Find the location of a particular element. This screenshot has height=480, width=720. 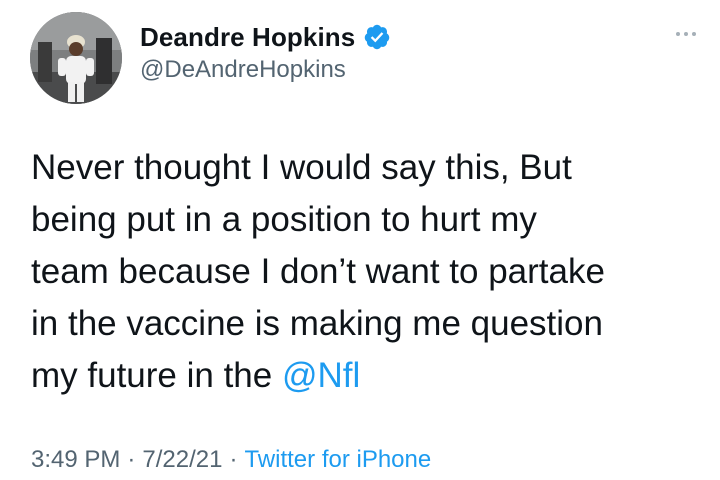

tweet-date: 7/22/21 is located at coordinates (182, 460).